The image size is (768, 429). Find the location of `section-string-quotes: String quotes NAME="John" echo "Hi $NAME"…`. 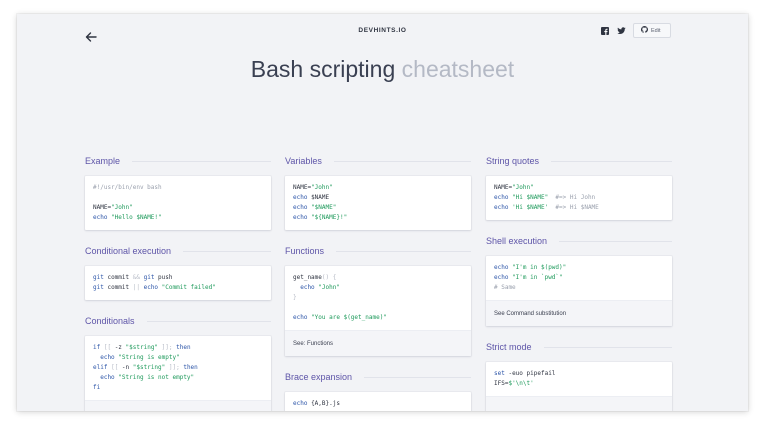

section-string-quotes: String quotes NAME="John" echo "Hi $NAME"… is located at coordinates (579, 187).